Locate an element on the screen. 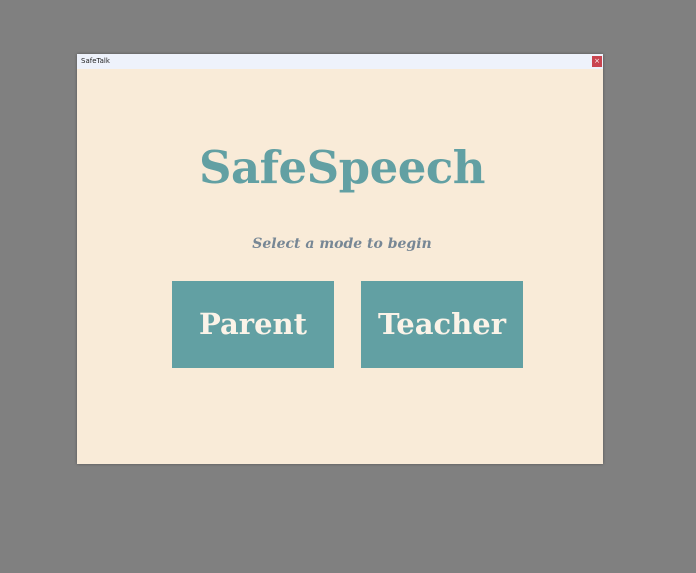  close-icon: × is located at coordinates (597, 61).